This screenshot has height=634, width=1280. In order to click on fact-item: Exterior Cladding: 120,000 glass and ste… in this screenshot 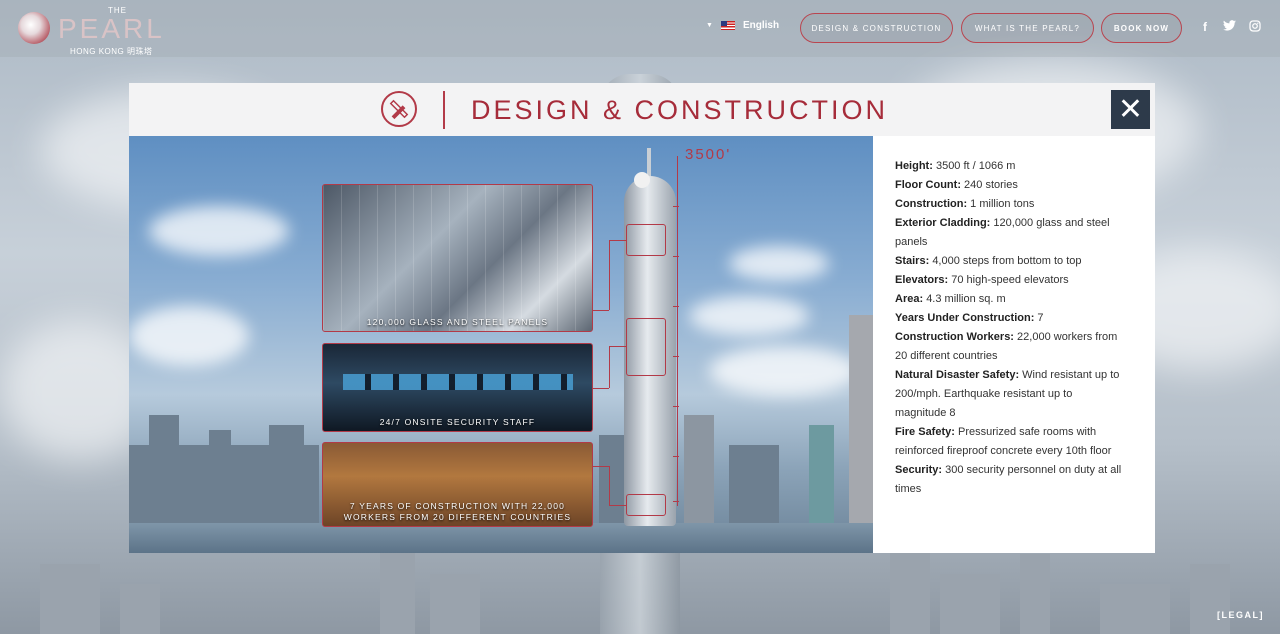, I will do `click(1010, 233)`.